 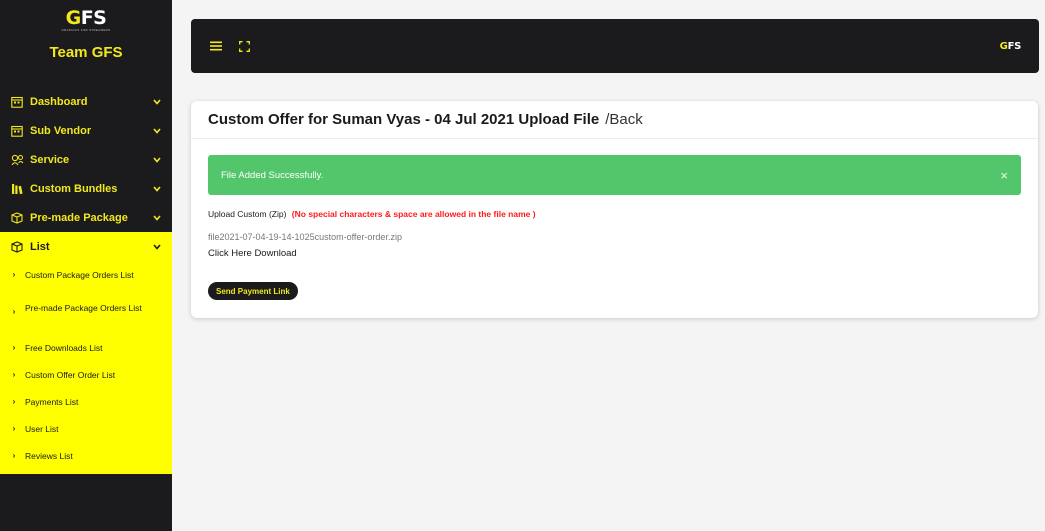 What do you see at coordinates (64, 347) in the screenshot?
I see `submenu-item-label: Free Downloads List` at bounding box center [64, 347].